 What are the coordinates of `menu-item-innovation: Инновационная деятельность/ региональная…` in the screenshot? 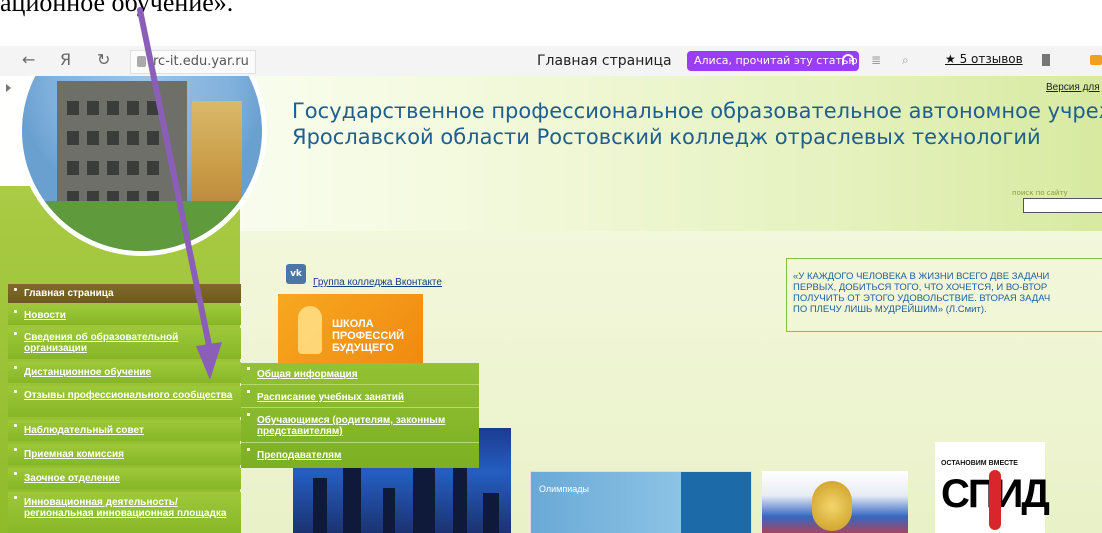 It's located at (124, 512).